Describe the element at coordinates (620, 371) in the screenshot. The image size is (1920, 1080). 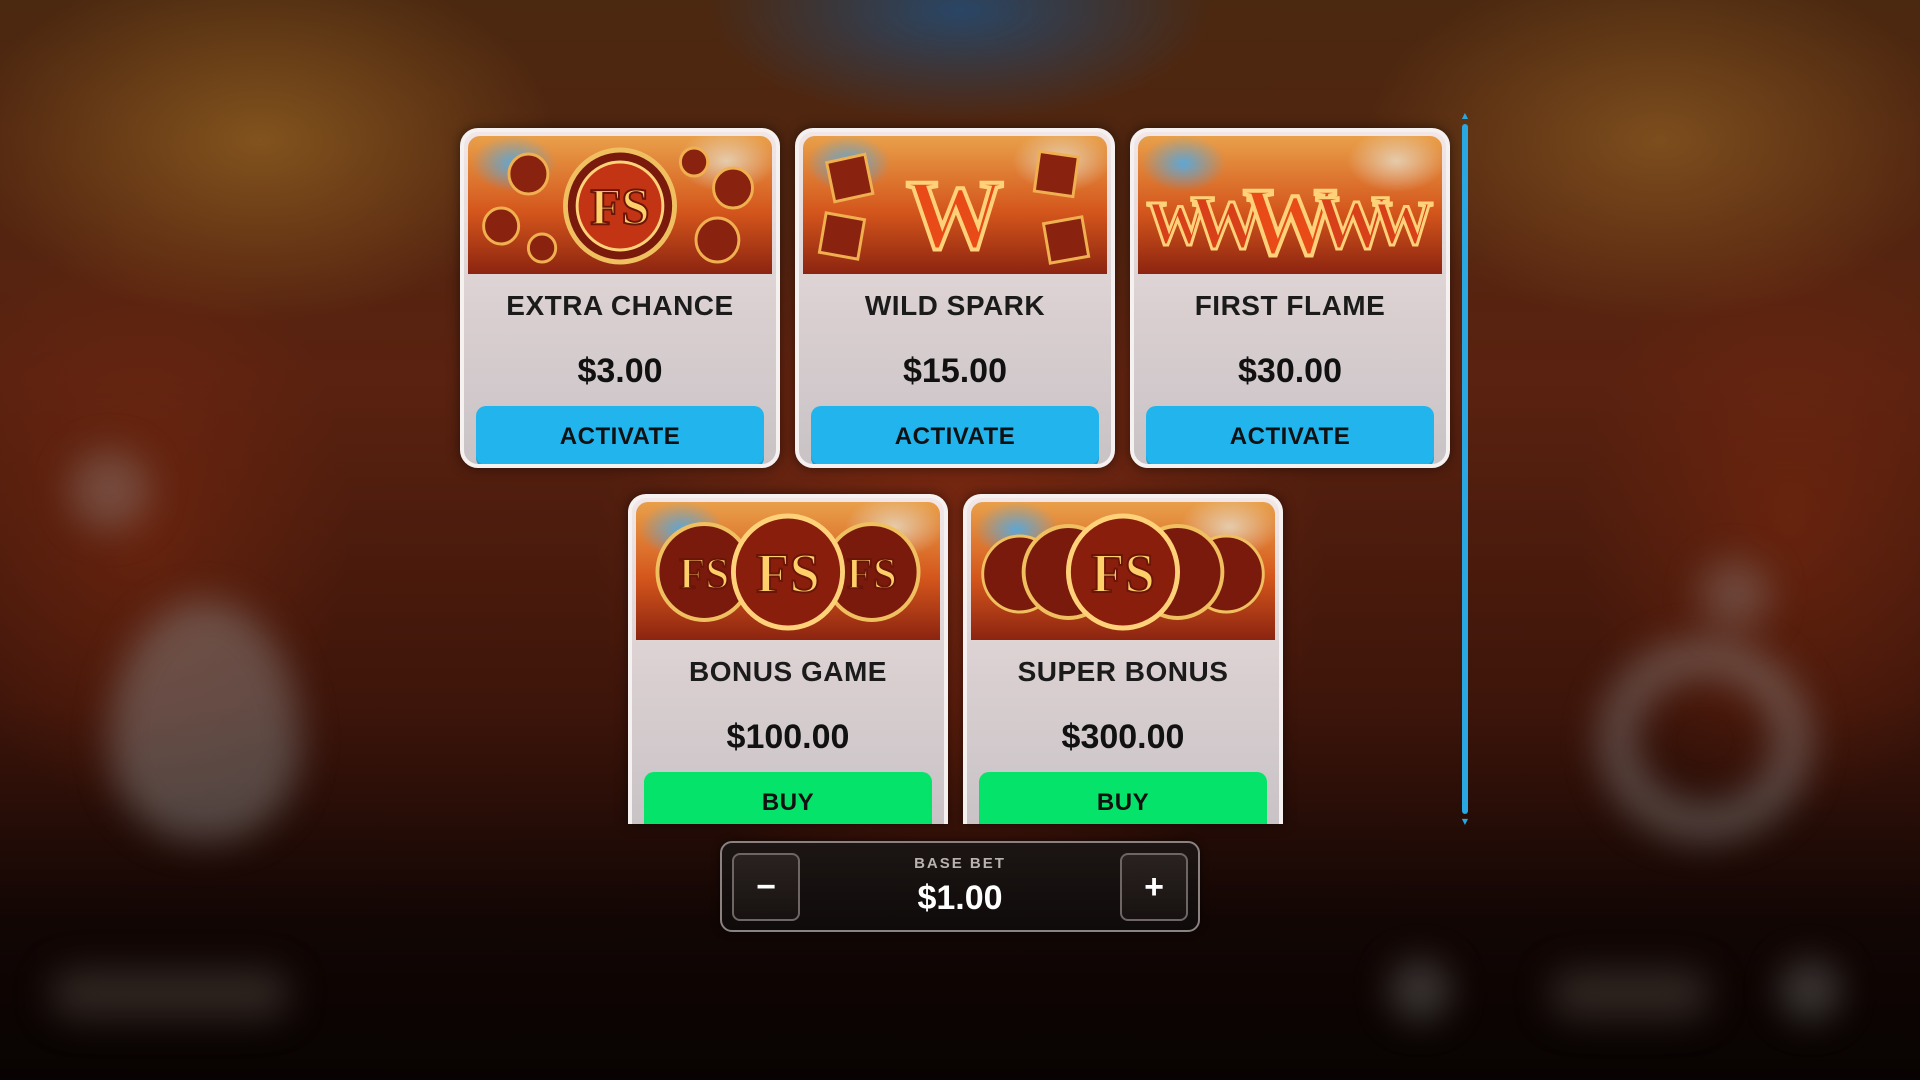
I see `card-price: $3.00` at that location.